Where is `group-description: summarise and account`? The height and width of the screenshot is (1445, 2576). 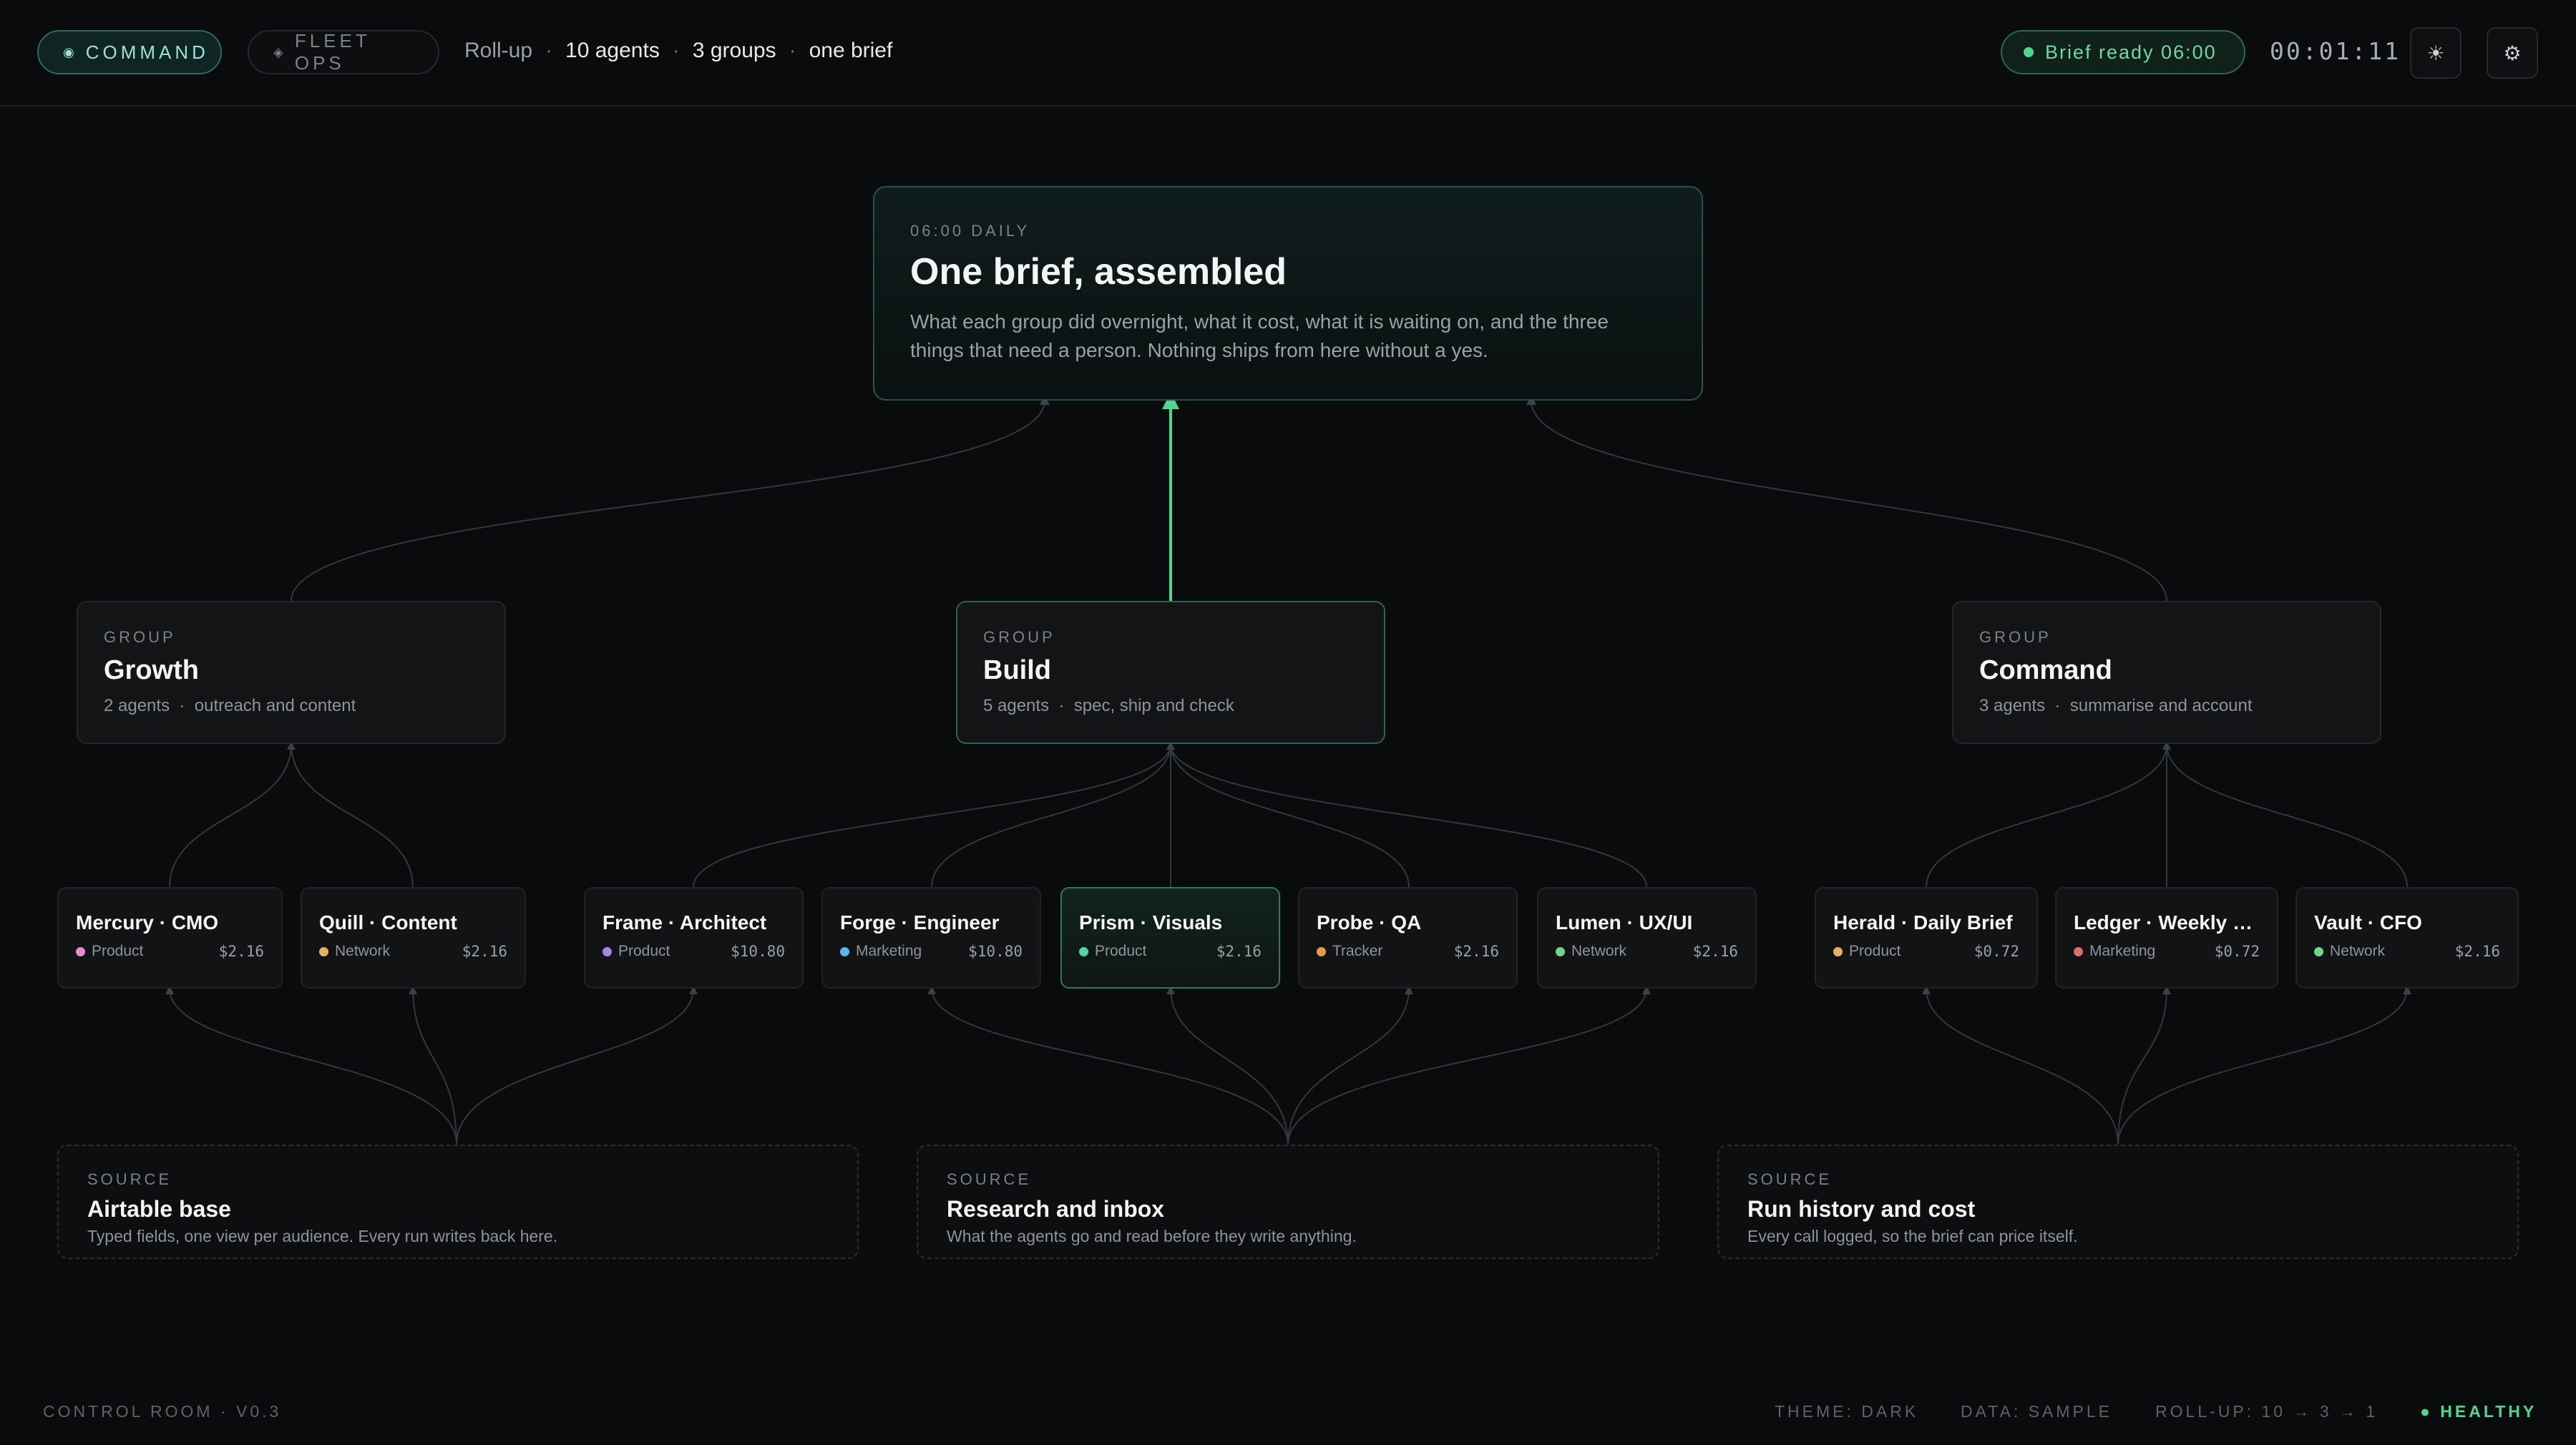
group-description: summarise and account is located at coordinates (2161, 706).